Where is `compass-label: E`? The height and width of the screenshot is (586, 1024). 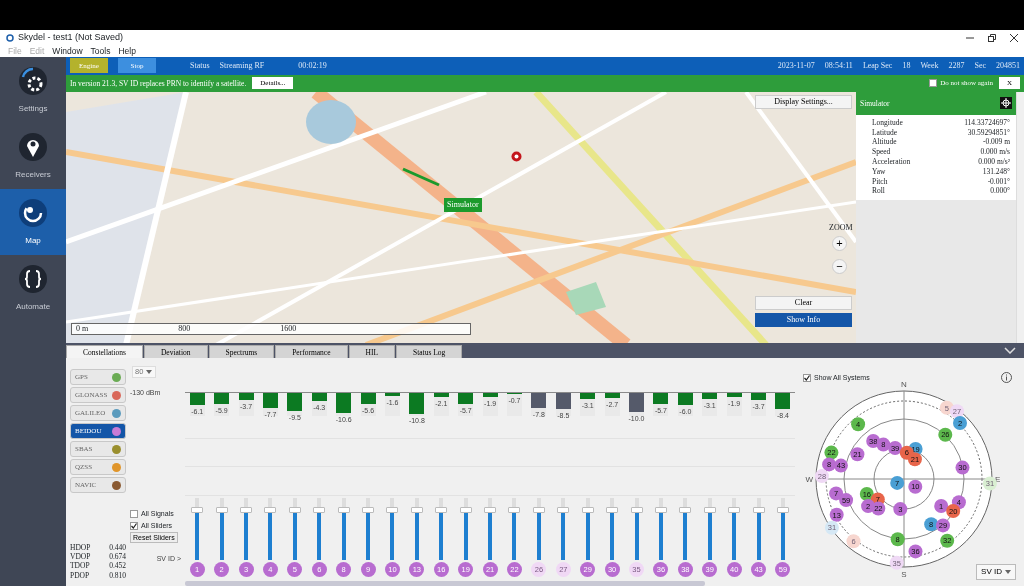 compass-label: E is located at coordinates (998, 479).